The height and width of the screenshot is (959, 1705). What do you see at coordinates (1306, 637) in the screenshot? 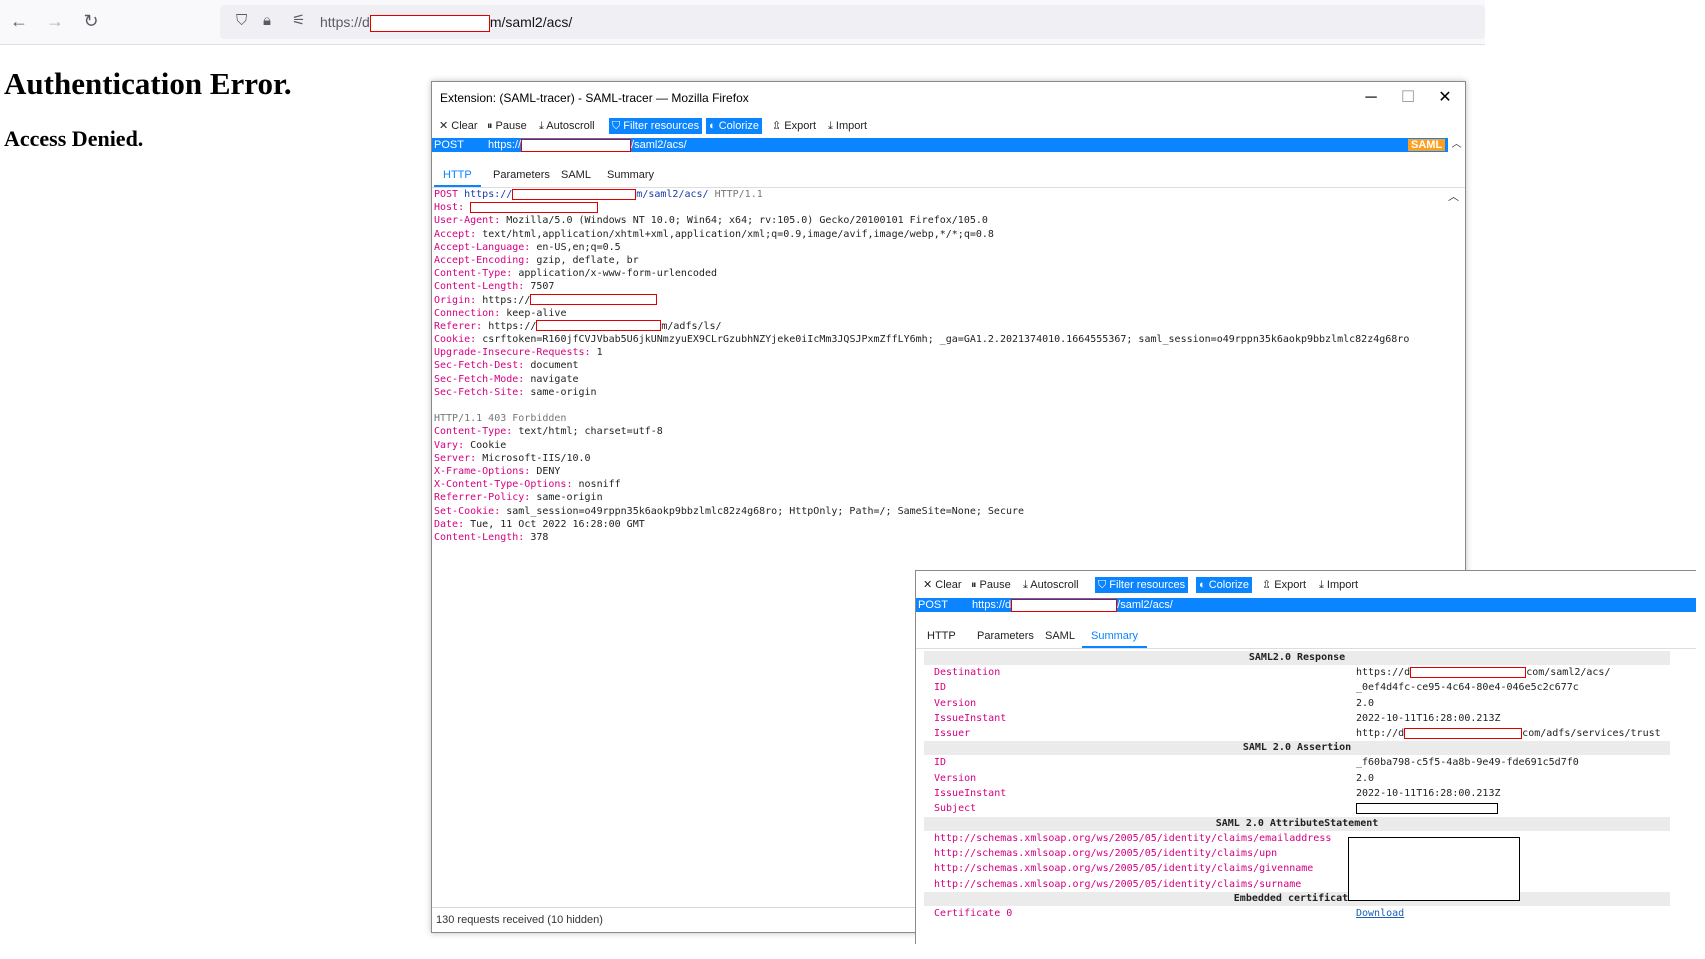
I see `tracer-tabs: HTTP Parameters SAML Summary` at bounding box center [1306, 637].